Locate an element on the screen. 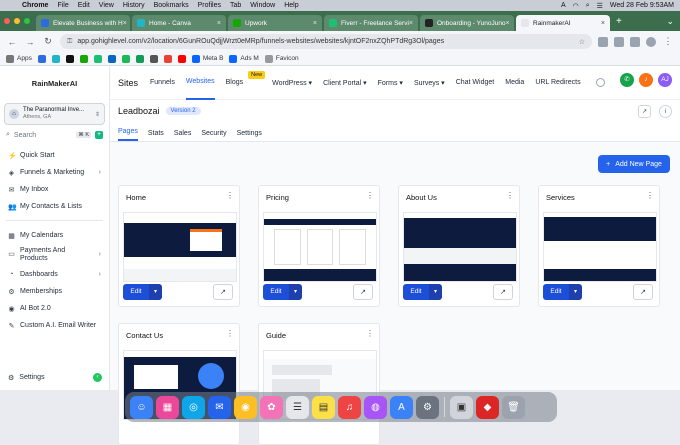 The height and width of the screenshot is (445, 680). bookmark-ads-m: Ads M is located at coordinates (244, 58).